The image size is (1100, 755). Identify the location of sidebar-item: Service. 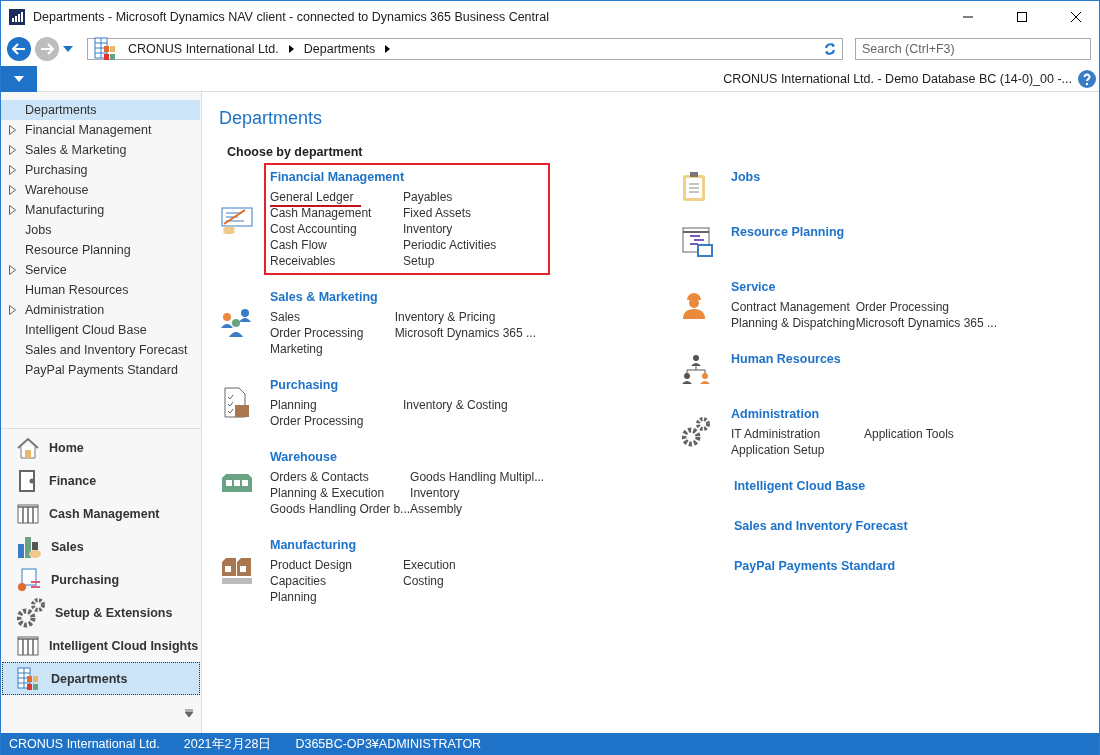
(100, 270).